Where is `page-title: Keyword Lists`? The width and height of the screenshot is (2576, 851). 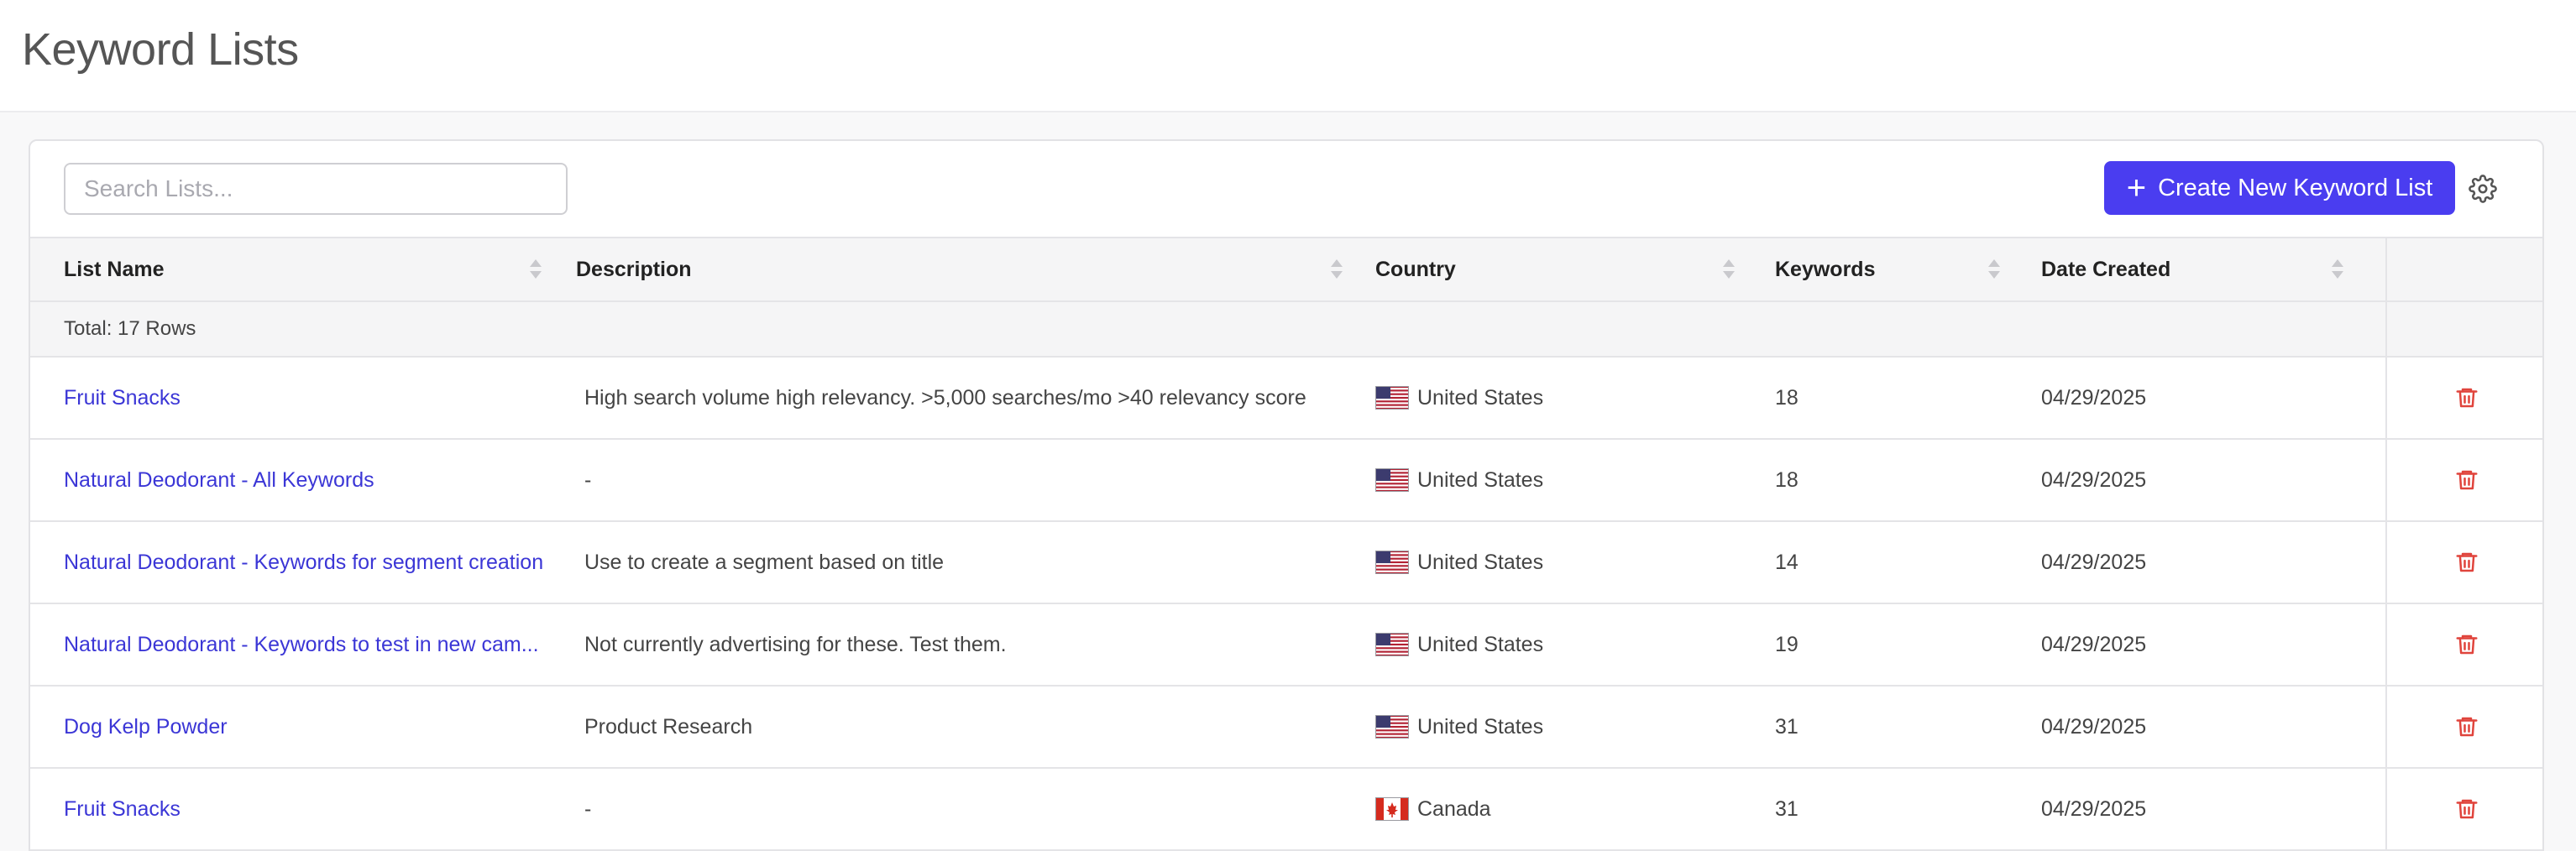 page-title: Keyword Lists is located at coordinates (160, 49).